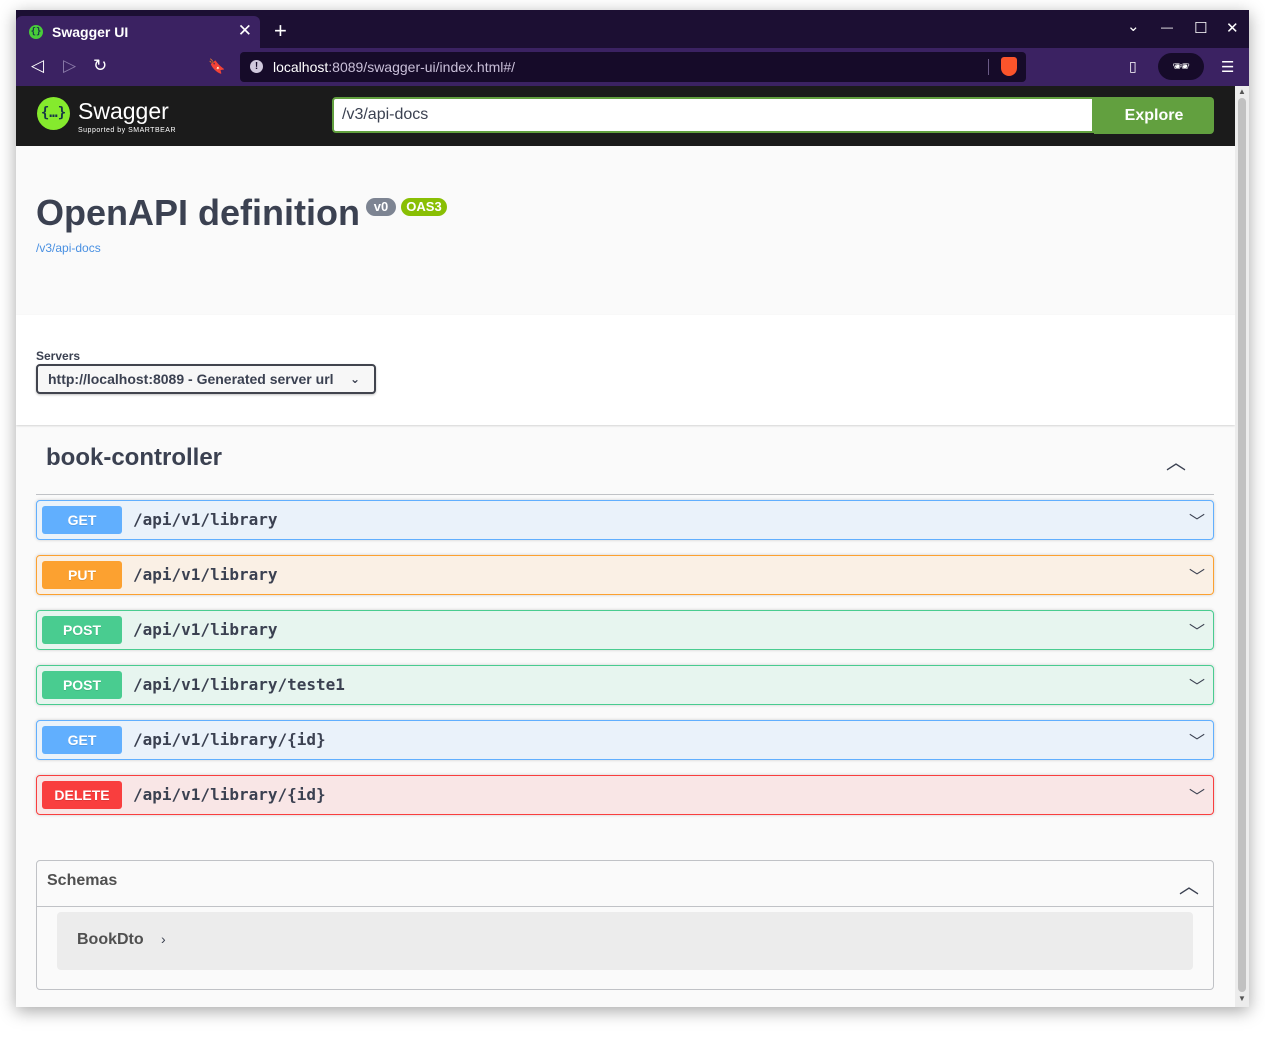 Image resolution: width=1265 pixels, height=1039 pixels. I want to click on method-badge: DELETE, so click(82, 795).